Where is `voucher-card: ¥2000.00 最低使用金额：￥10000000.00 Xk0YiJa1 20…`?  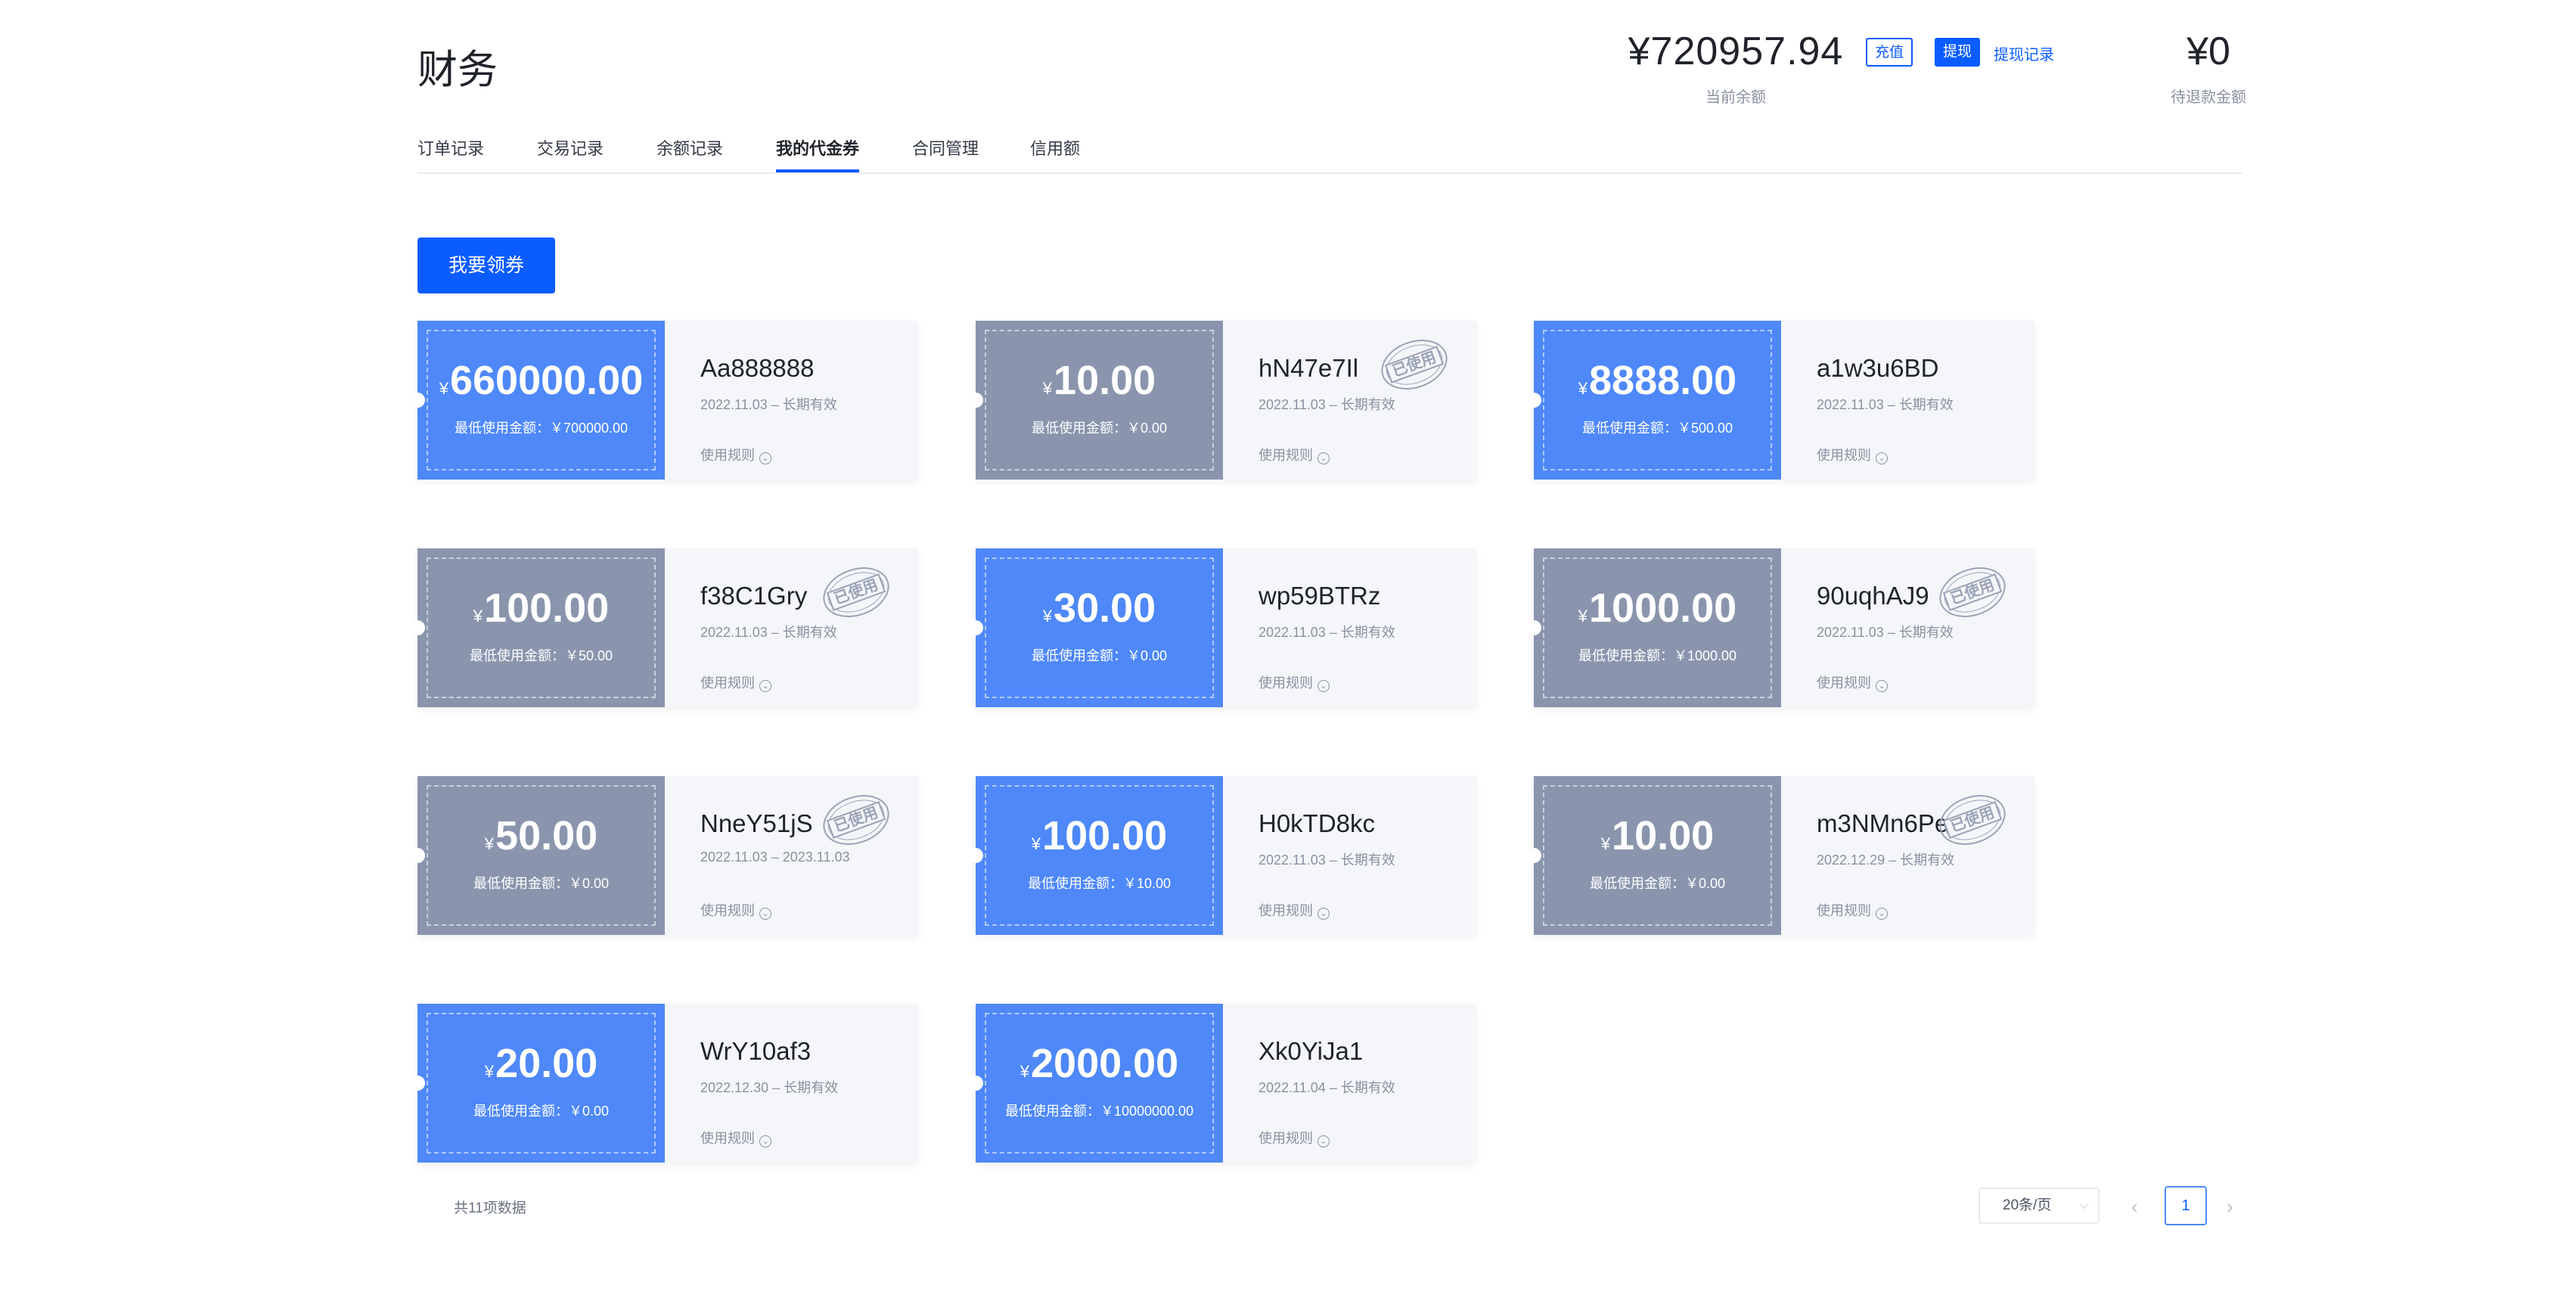 voucher-card: ¥2000.00 最低使用金额：￥10000000.00 Xk0YiJa1 20… is located at coordinates (1222, 1083).